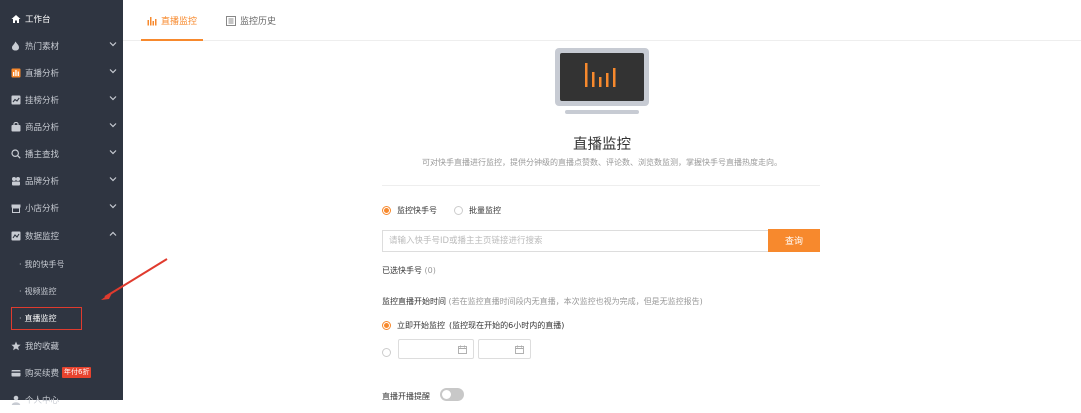 This screenshot has height=413, width=1081. I want to click on tab-monitor-history: 监控历史, so click(251, 20).